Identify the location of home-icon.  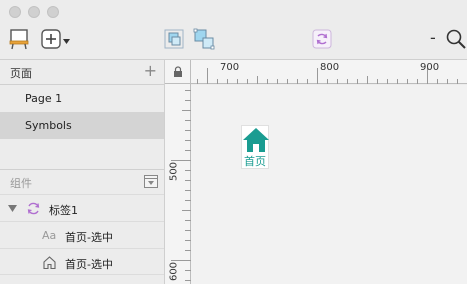
(256, 140).